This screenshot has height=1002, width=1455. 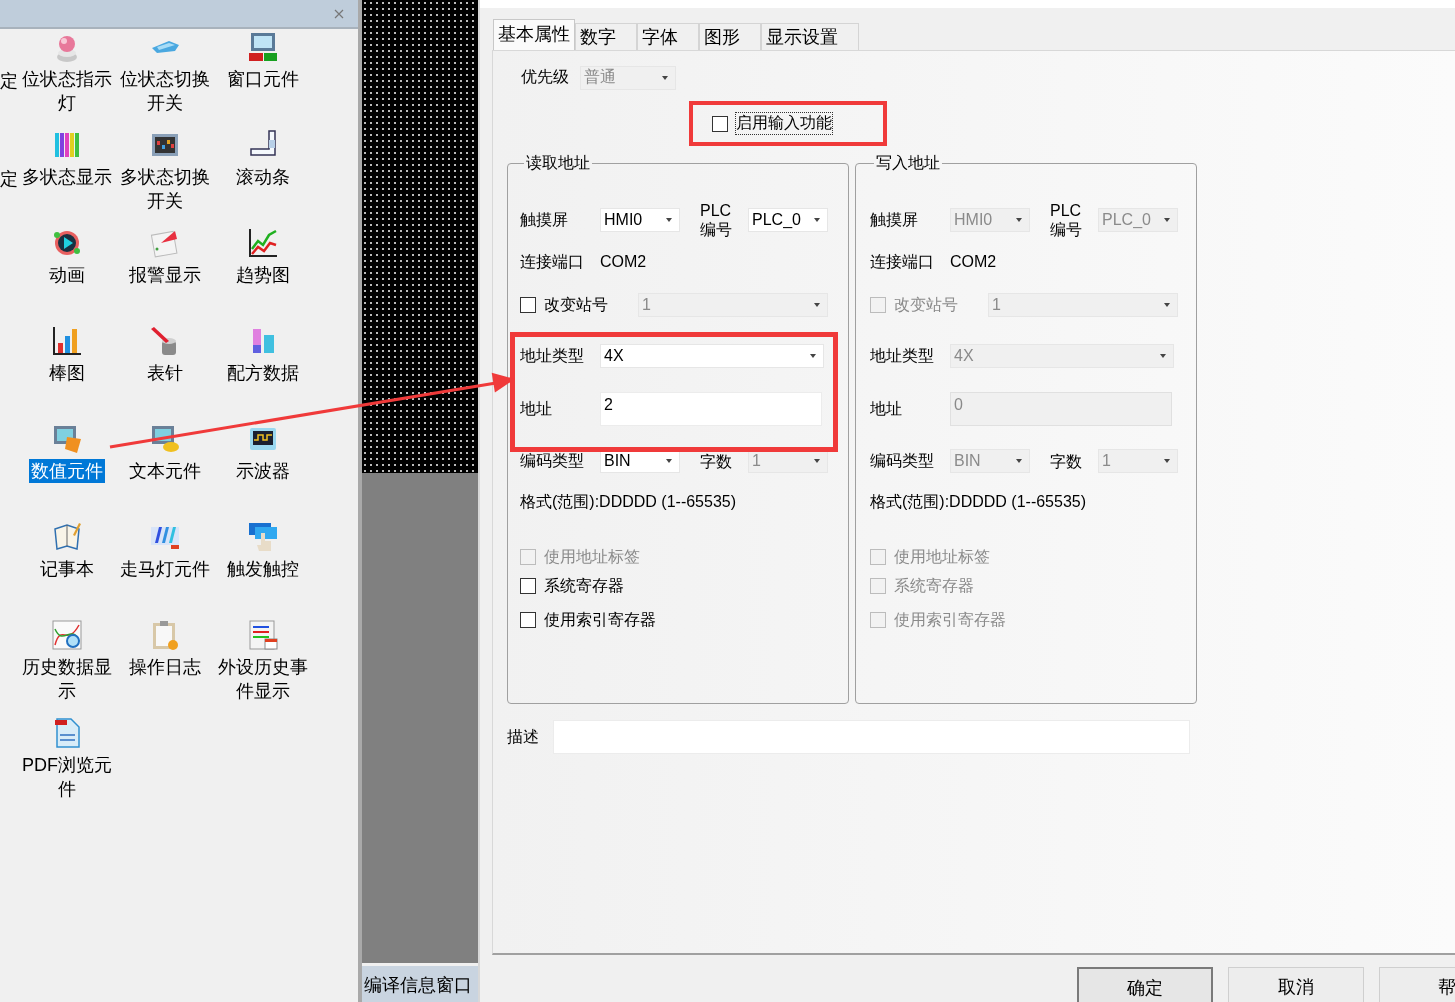 What do you see at coordinates (420, 236) in the screenshot?
I see `design-canvas` at bounding box center [420, 236].